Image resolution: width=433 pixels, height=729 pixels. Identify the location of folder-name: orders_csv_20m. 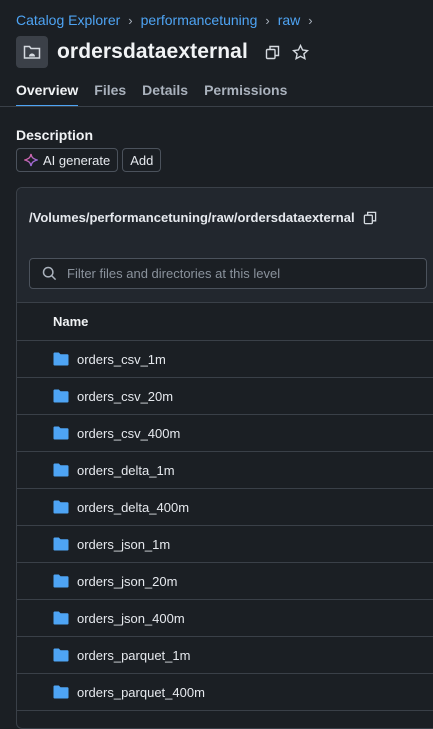
(125, 396).